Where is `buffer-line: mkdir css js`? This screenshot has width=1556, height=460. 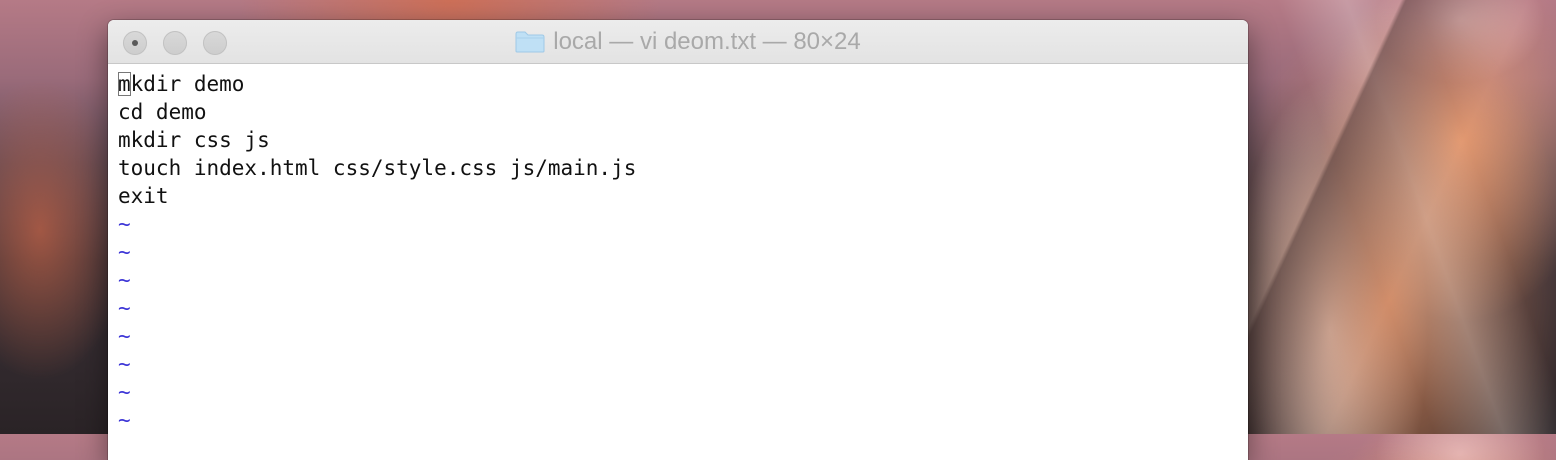
buffer-line: mkdir css js is located at coordinates (194, 140).